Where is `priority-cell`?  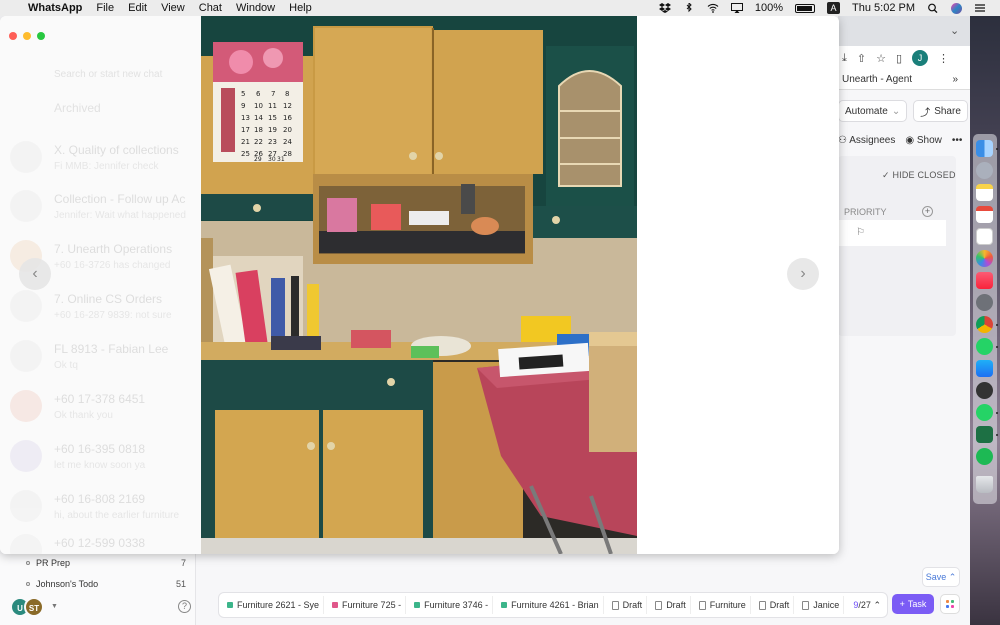 priority-cell is located at coordinates (892, 233).